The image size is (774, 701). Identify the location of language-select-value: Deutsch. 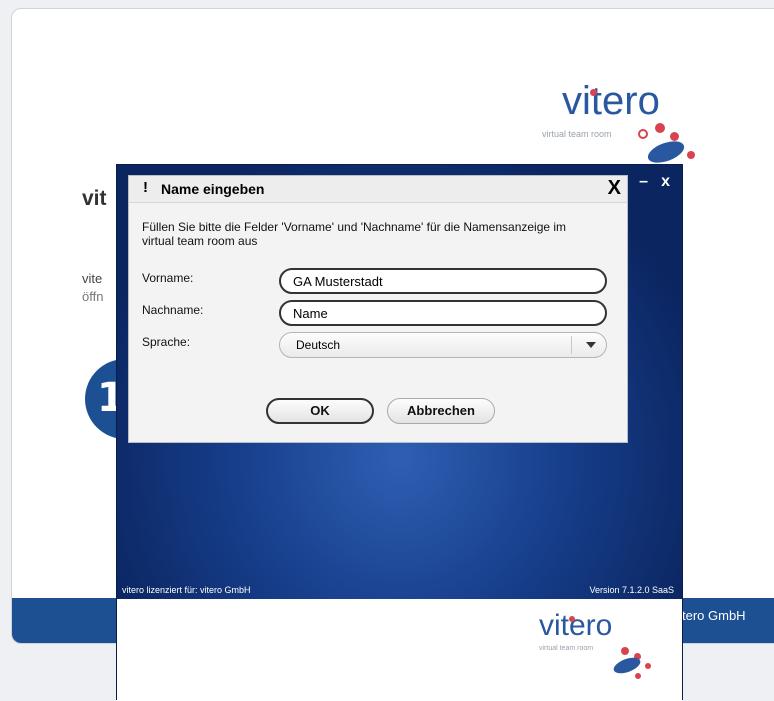
(318, 345).